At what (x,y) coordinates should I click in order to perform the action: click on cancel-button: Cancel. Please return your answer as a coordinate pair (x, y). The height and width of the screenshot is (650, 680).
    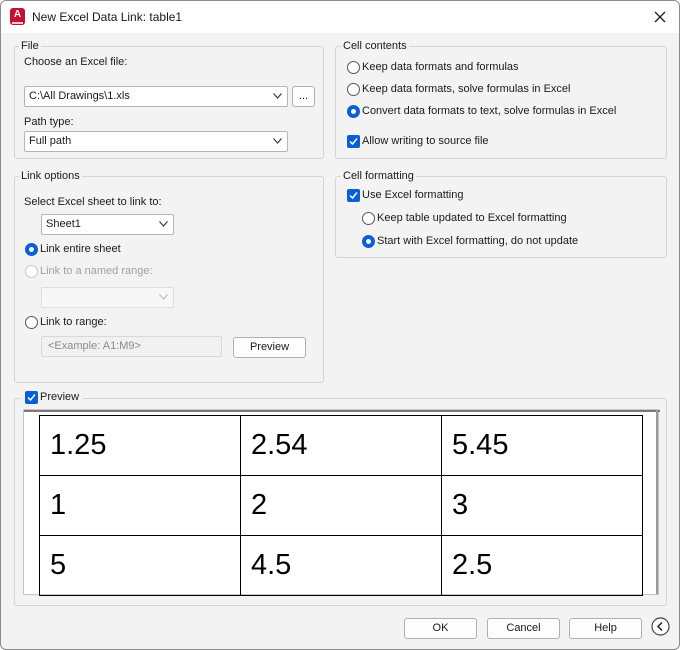
    Looking at the image, I should click on (523, 628).